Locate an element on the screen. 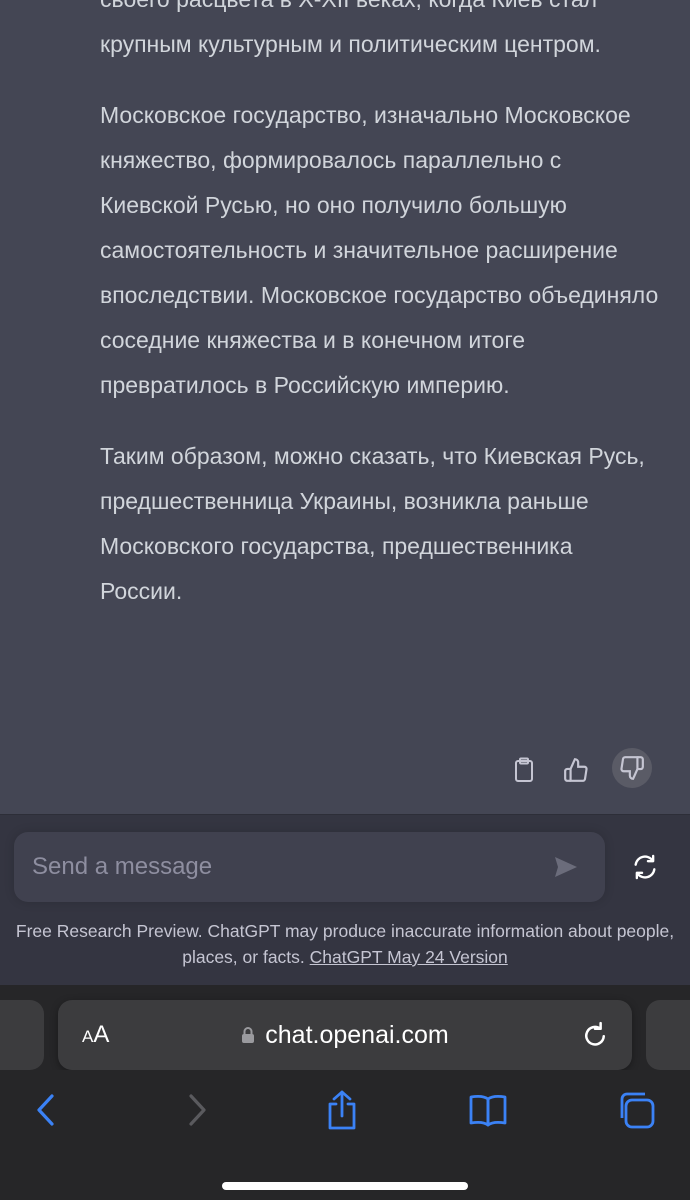  browser-address-area: AA chat.openai.com is located at coordinates (345, 1027).